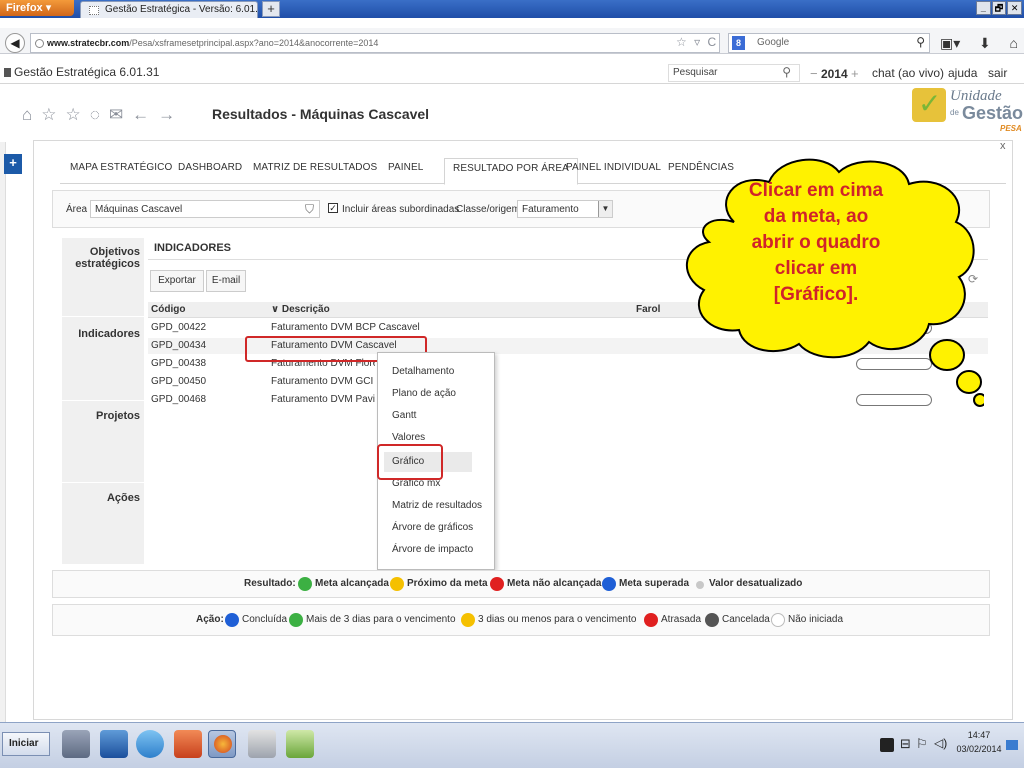 This screenshot has height=768, width=1024. I want to click on browser-search-box: 8 Google ⚲, so click(829, 43).